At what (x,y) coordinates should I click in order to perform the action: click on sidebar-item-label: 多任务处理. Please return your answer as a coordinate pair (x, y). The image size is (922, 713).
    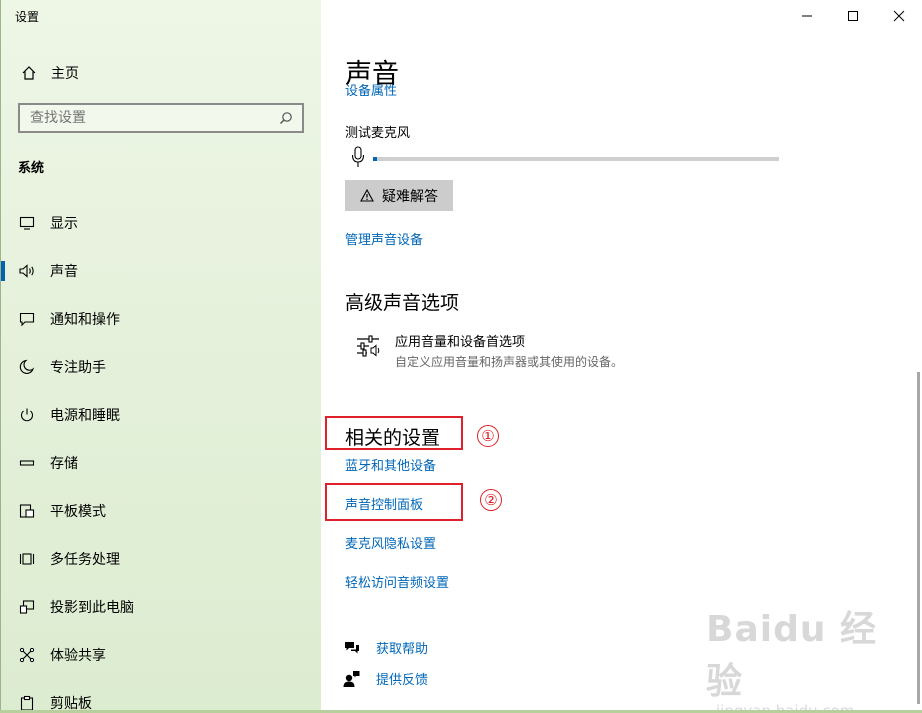
    Looking at the image, I should click on (85, 560).